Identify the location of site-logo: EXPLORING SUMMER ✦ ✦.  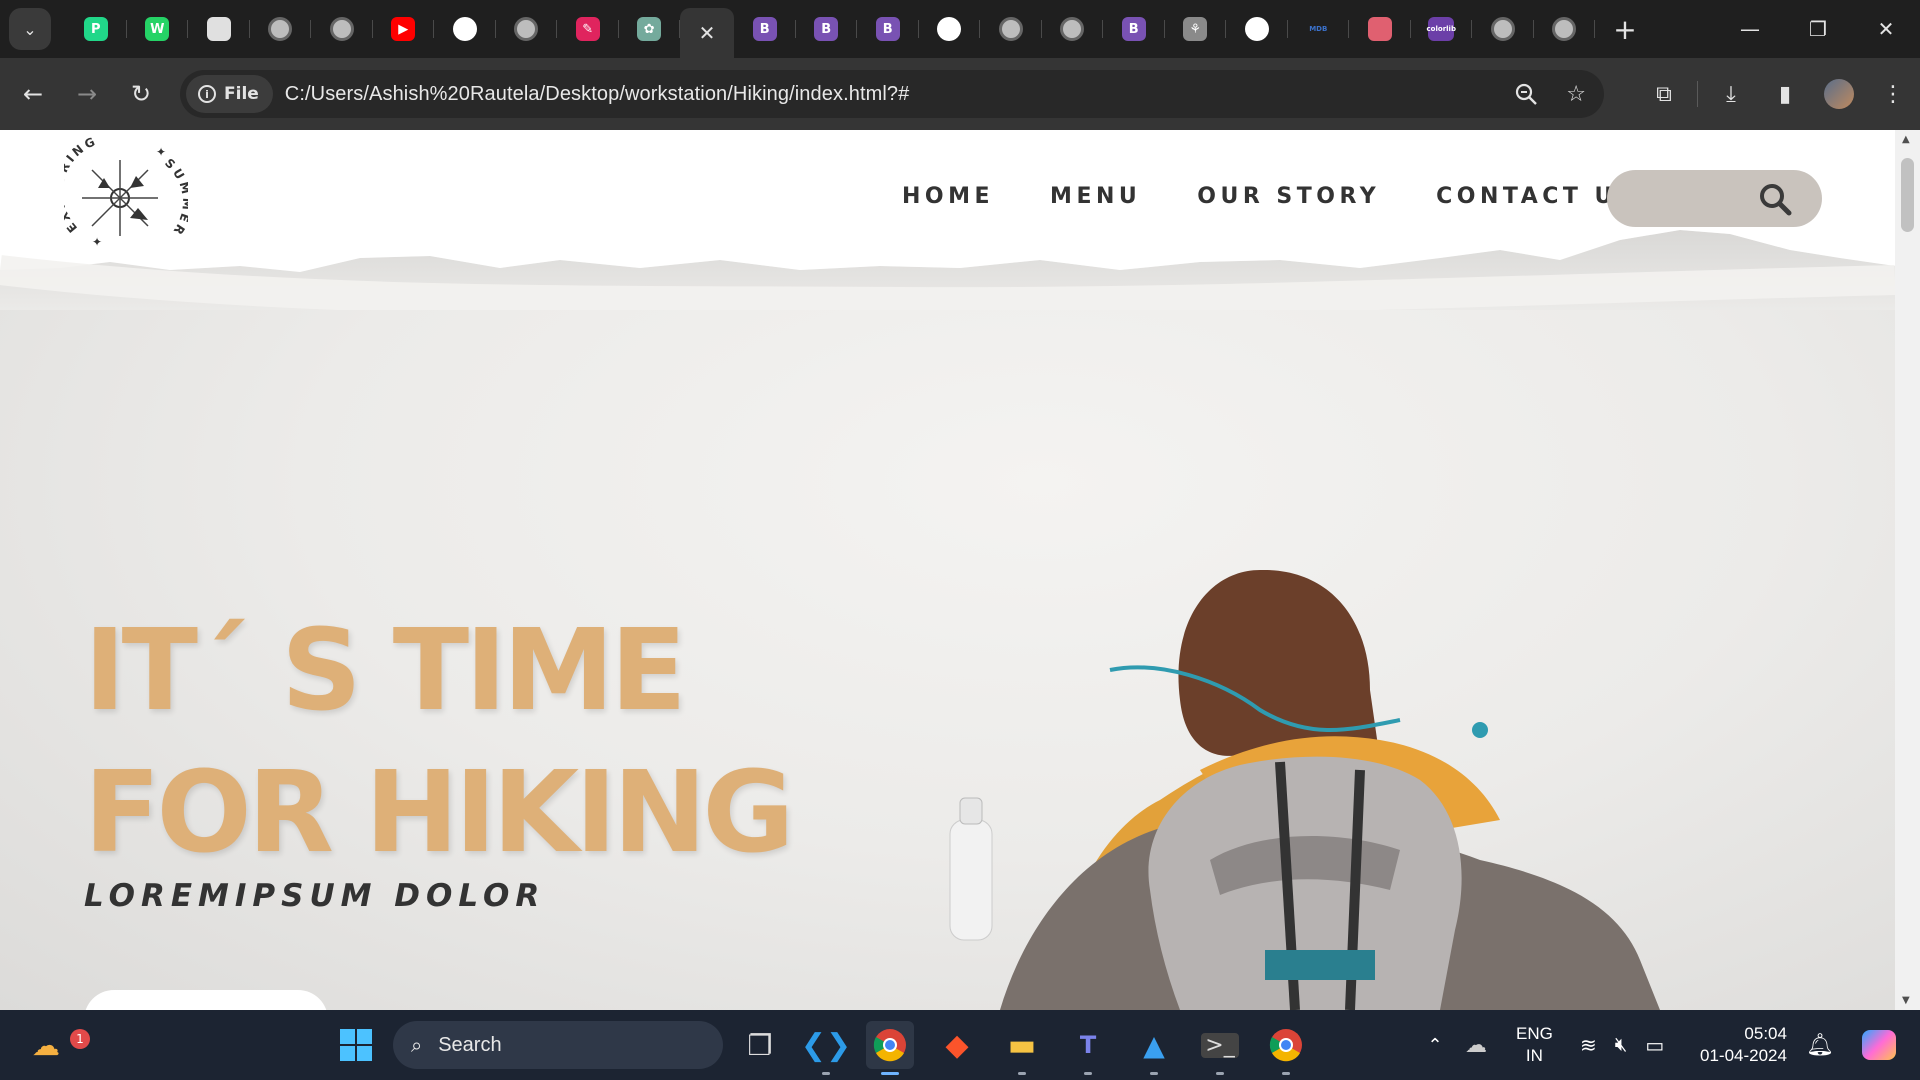
(126, 198).